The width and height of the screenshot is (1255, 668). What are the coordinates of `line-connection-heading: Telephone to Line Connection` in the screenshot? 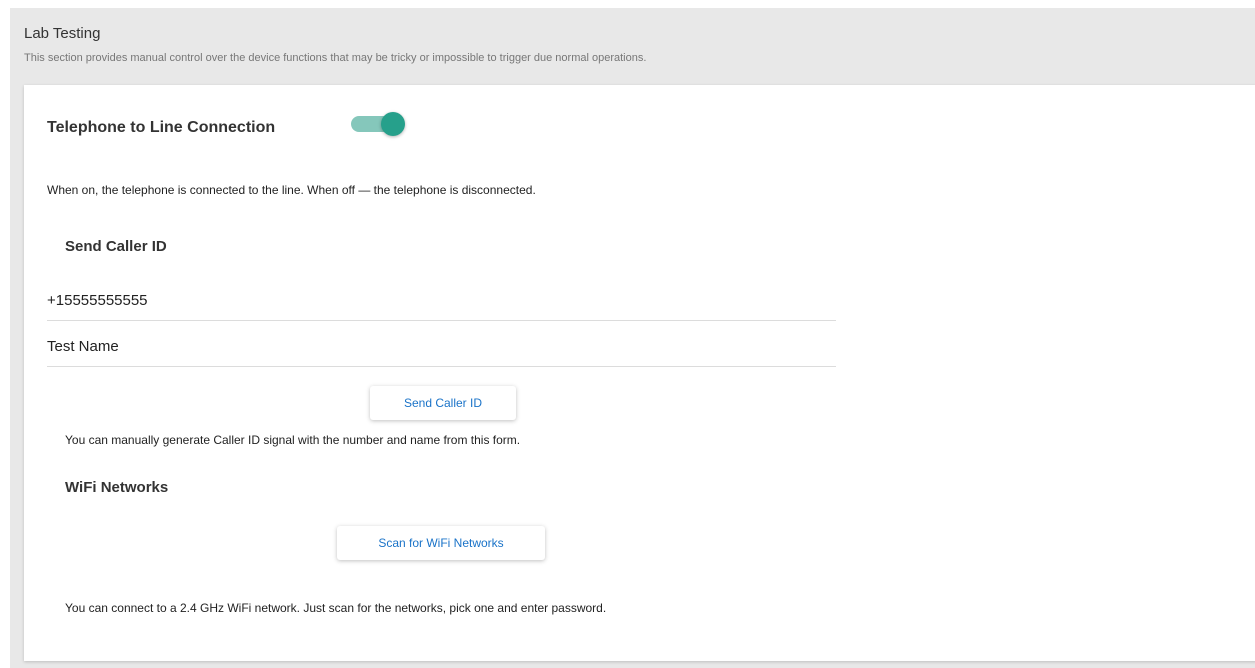 It's located at (161, 127).